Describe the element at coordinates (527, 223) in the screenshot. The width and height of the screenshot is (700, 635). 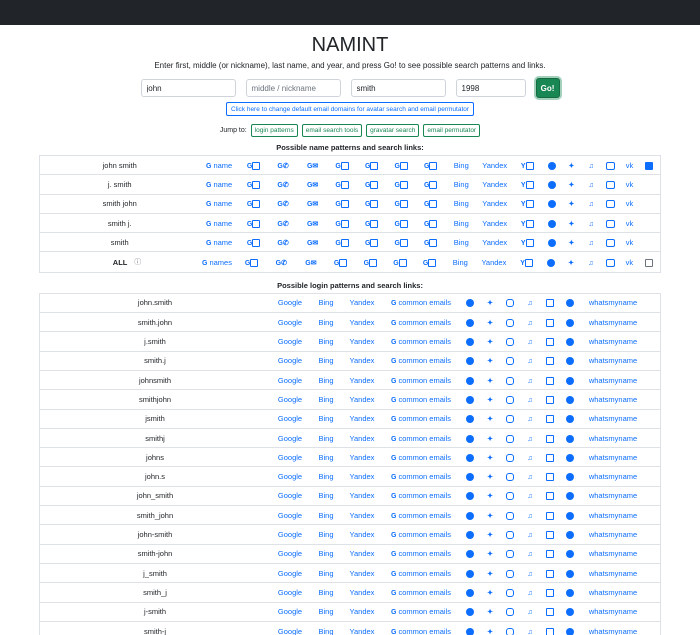
I see `yandex-image-icon: Y` at that location.